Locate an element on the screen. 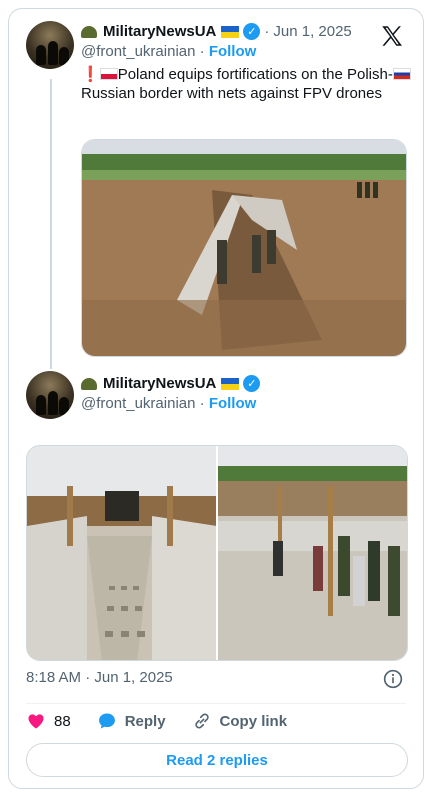 The width and height of the screenshot is (432, 797). copy-link-button: Copy link is located at coordinates (240, 721).